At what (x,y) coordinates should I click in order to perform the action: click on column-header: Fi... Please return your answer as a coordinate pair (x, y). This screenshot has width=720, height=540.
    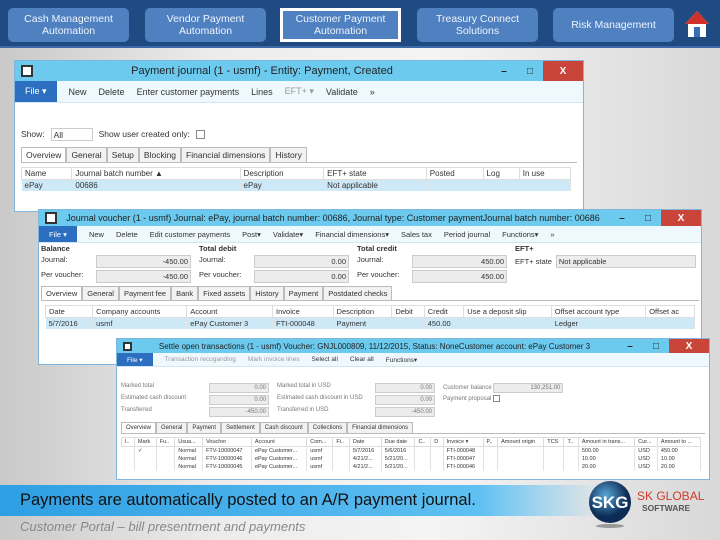
    Looking at the image, I should click on (341, 442).